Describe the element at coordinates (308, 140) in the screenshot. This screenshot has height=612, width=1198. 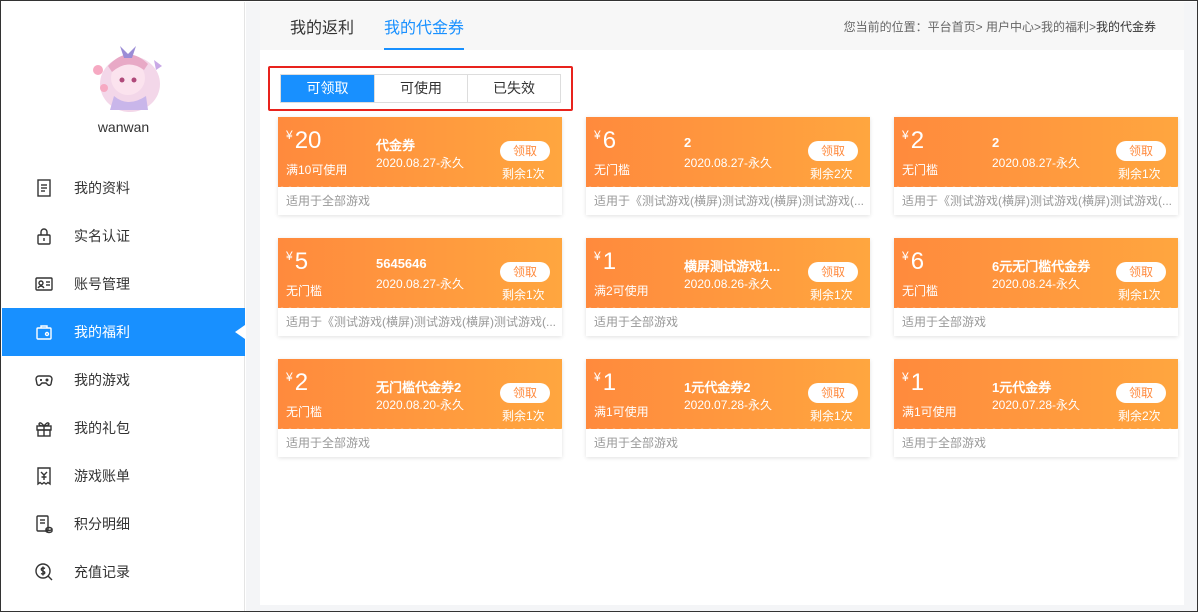
I see `coupon-amount-value: 20` at that location.